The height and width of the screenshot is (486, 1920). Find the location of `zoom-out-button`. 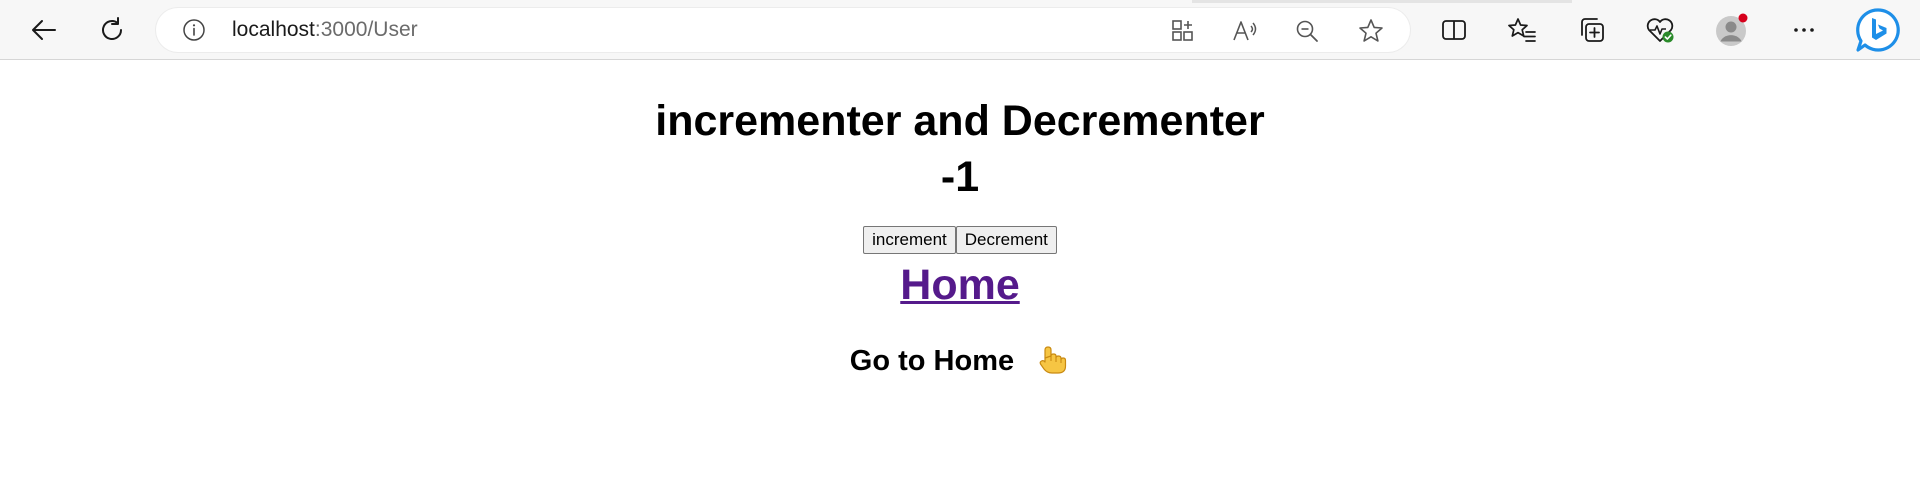

zoom-out-button is located at coordinates (1307, 31).